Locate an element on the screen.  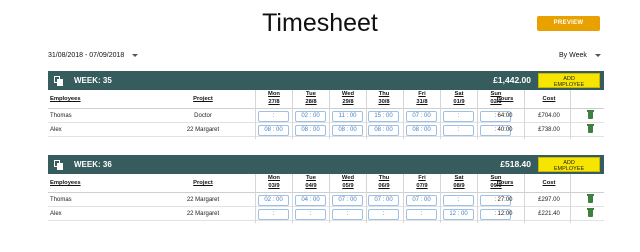
column-header-day: Thu 06/9 is located at coordinates (384, 182).